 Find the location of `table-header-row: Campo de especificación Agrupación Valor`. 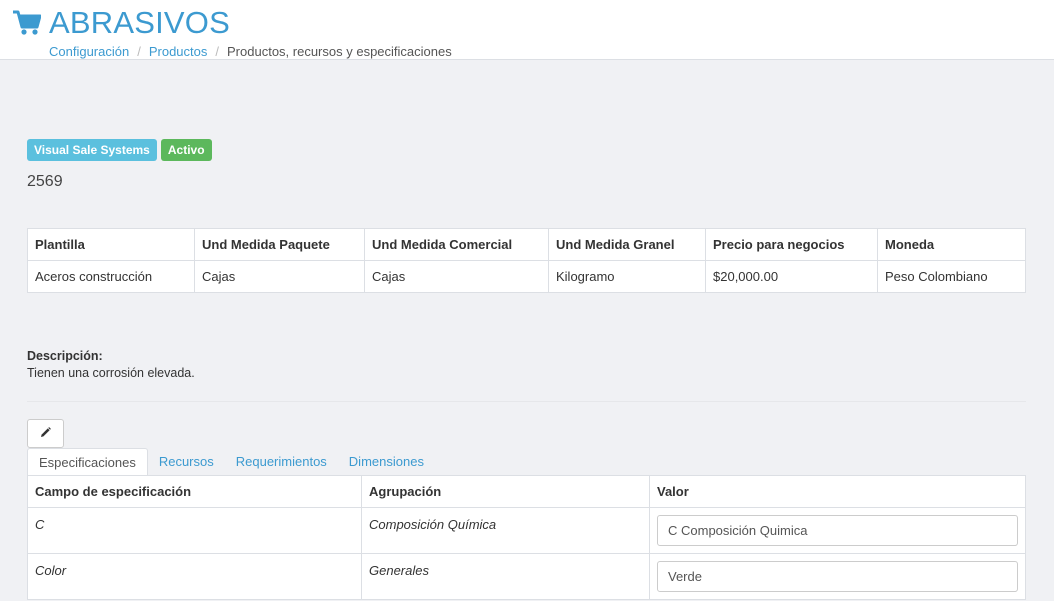

table-header-row: Campo de especificación Agrupación Valor is located at coordinates (526, 491).